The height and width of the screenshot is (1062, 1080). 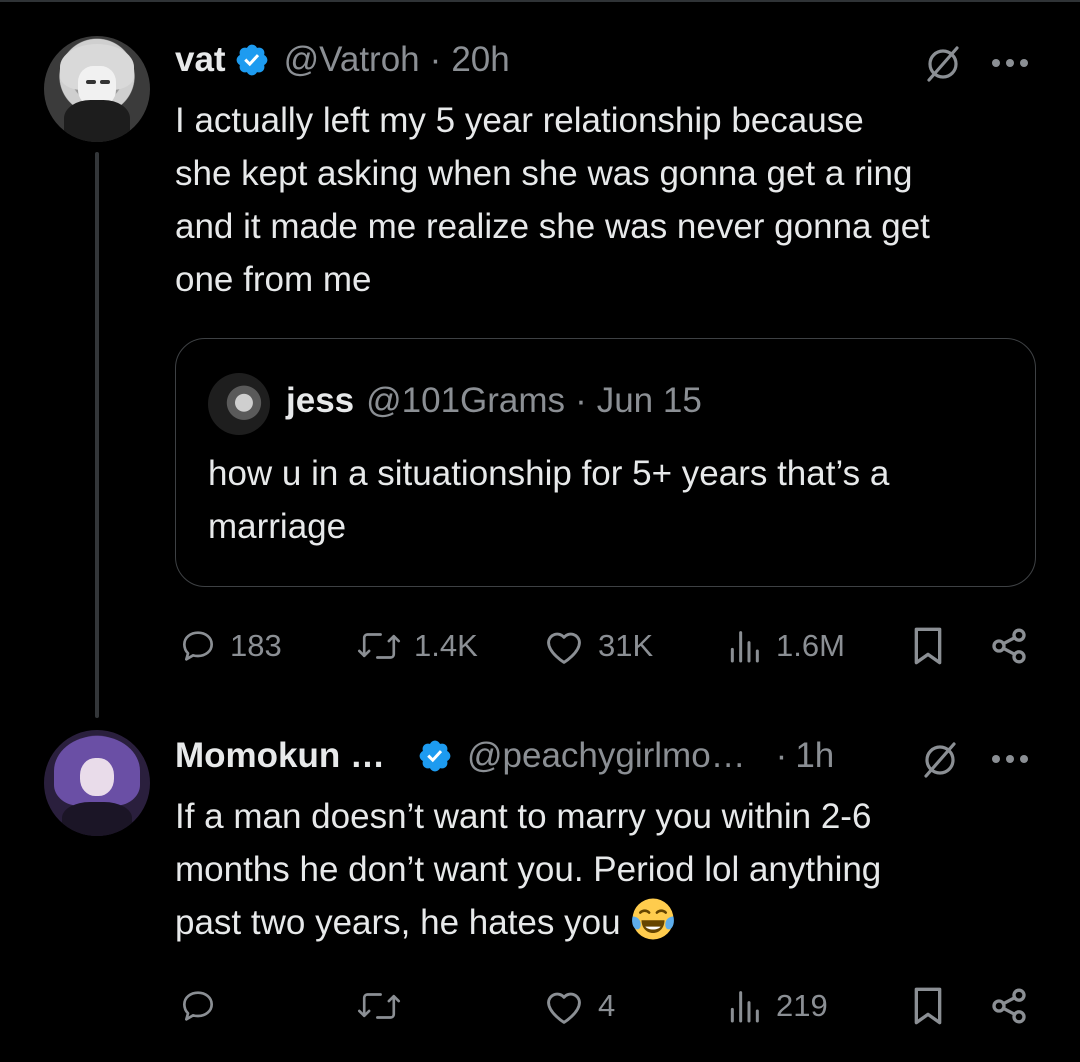 What do you see at coordinates (273, 279) in the screenshot?
I see `tweet-line: one from me` at bounding box center [273, 279].